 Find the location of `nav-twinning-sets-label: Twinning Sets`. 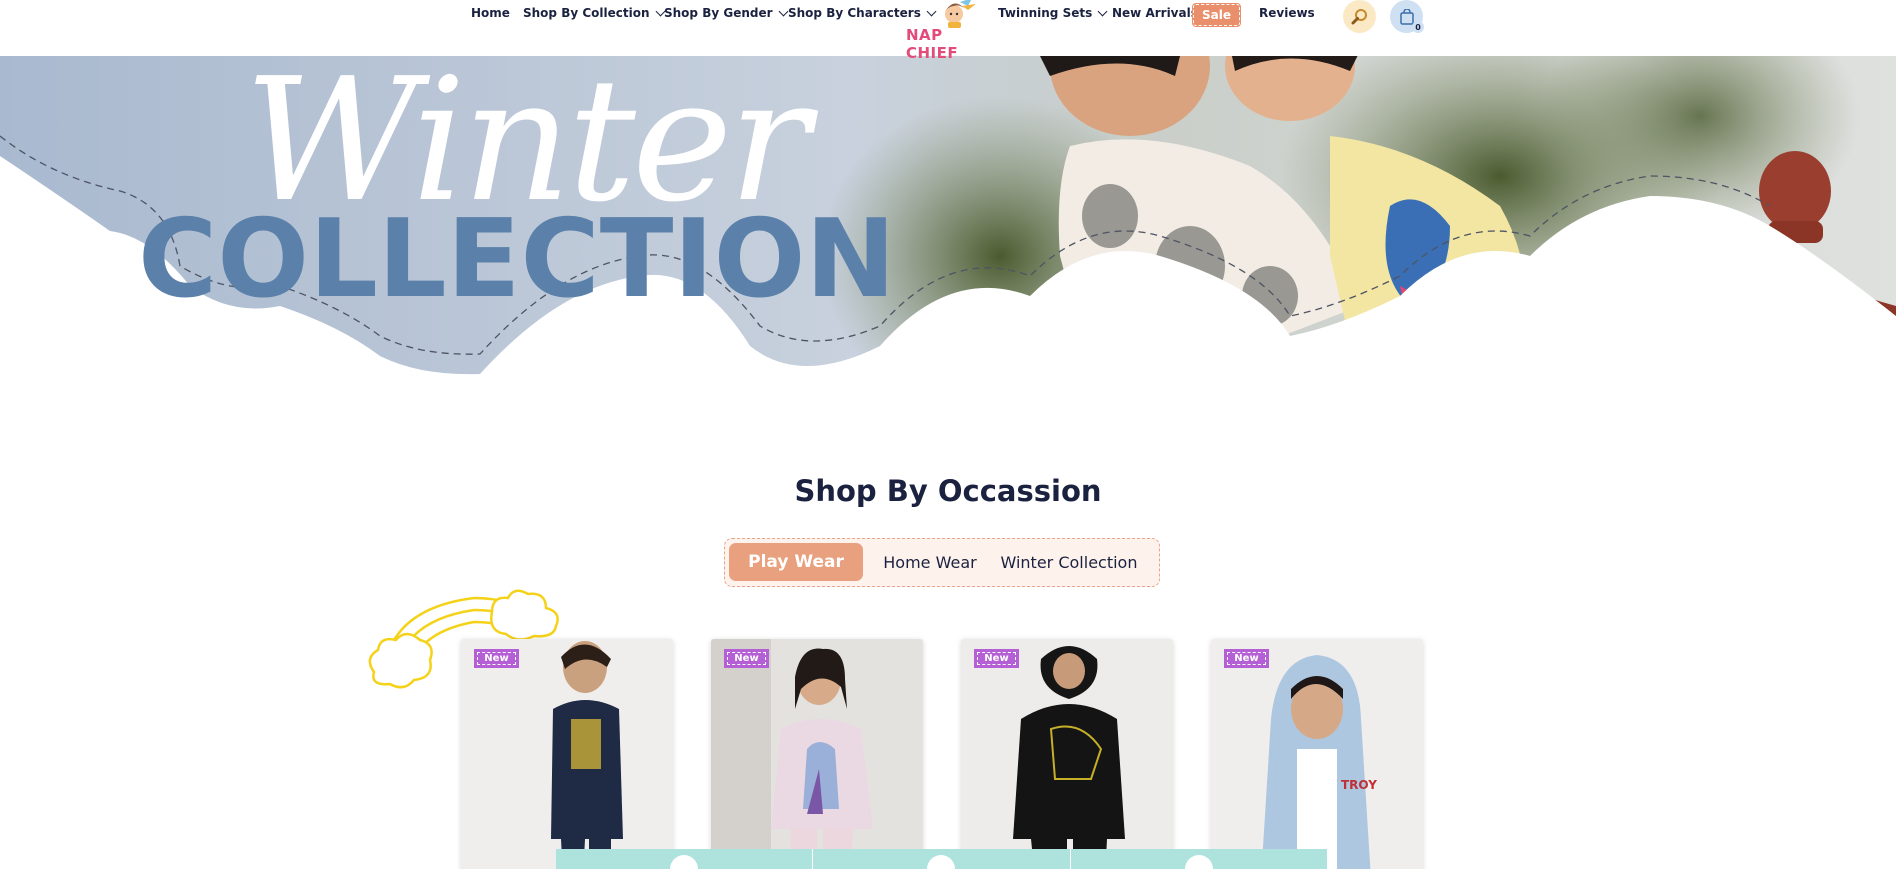

nav-twinning-sets-label: Twinning Sets is located at coordinates (1045, 13).